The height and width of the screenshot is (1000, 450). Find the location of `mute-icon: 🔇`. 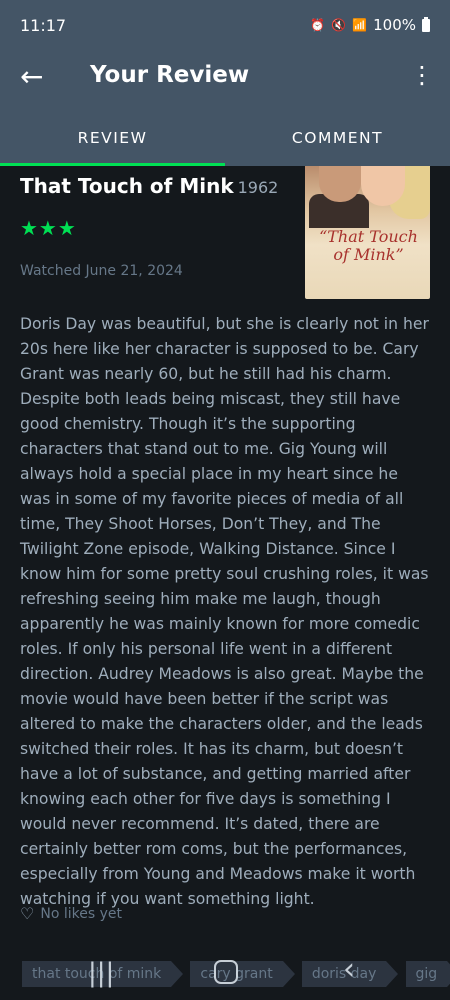

mute-icon: 🔇 is located at coordinates (339, 25).